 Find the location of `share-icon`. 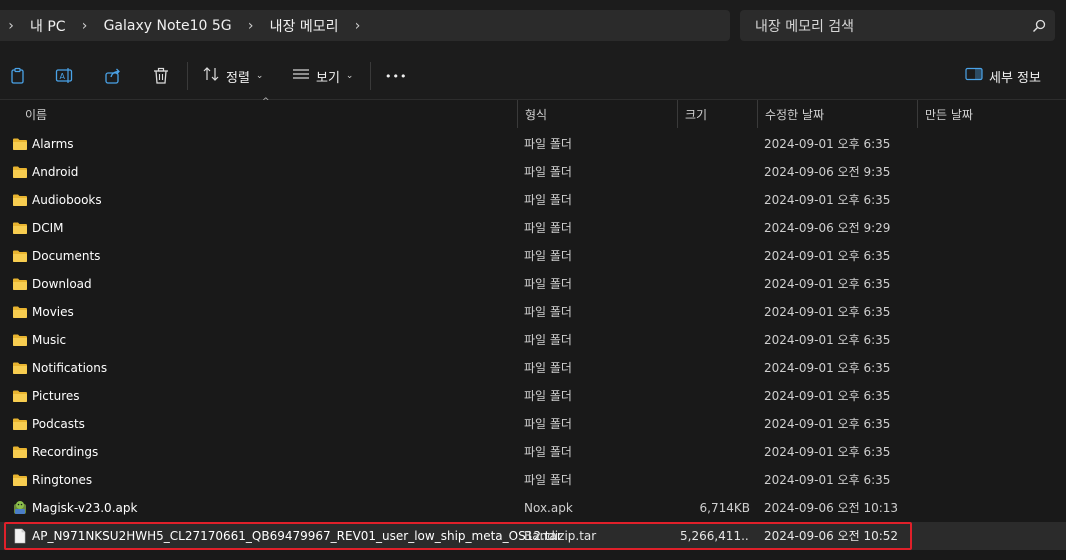

share-icon is located at coordinates (113, 76).